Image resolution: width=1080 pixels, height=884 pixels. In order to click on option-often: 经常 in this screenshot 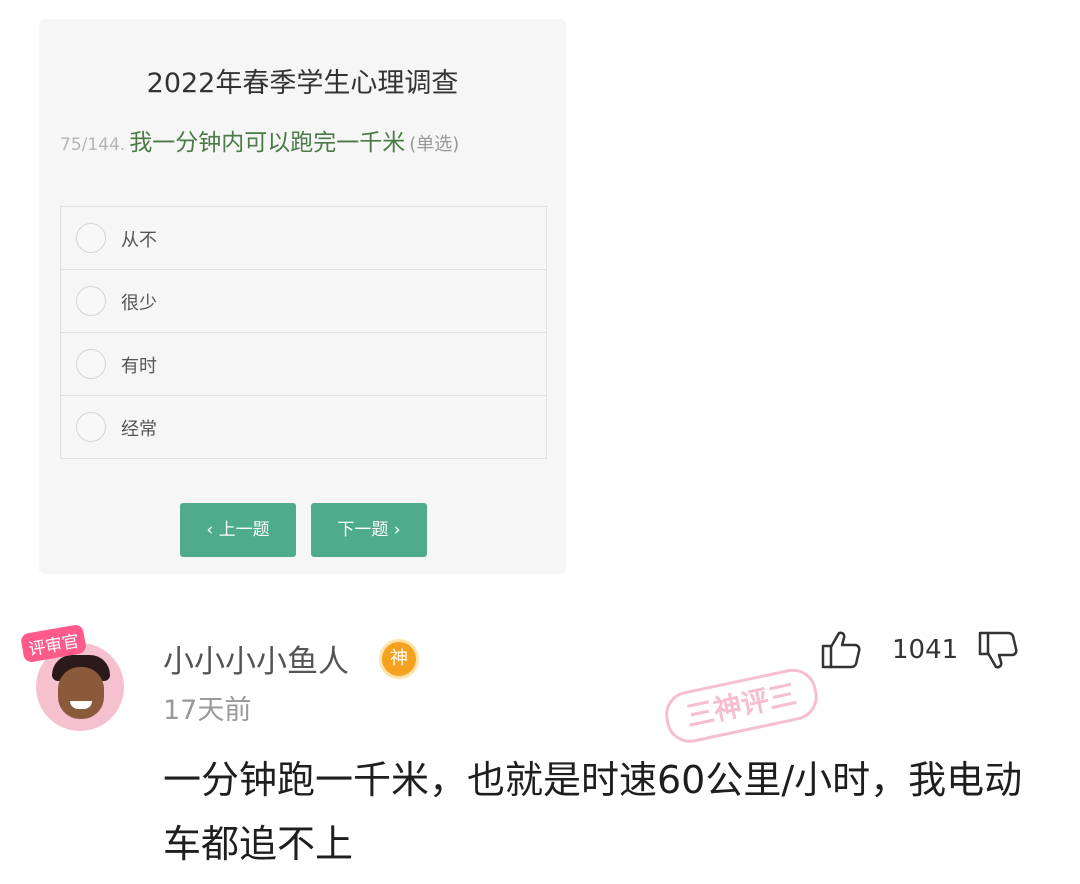, I will do `click(303, 427)`.